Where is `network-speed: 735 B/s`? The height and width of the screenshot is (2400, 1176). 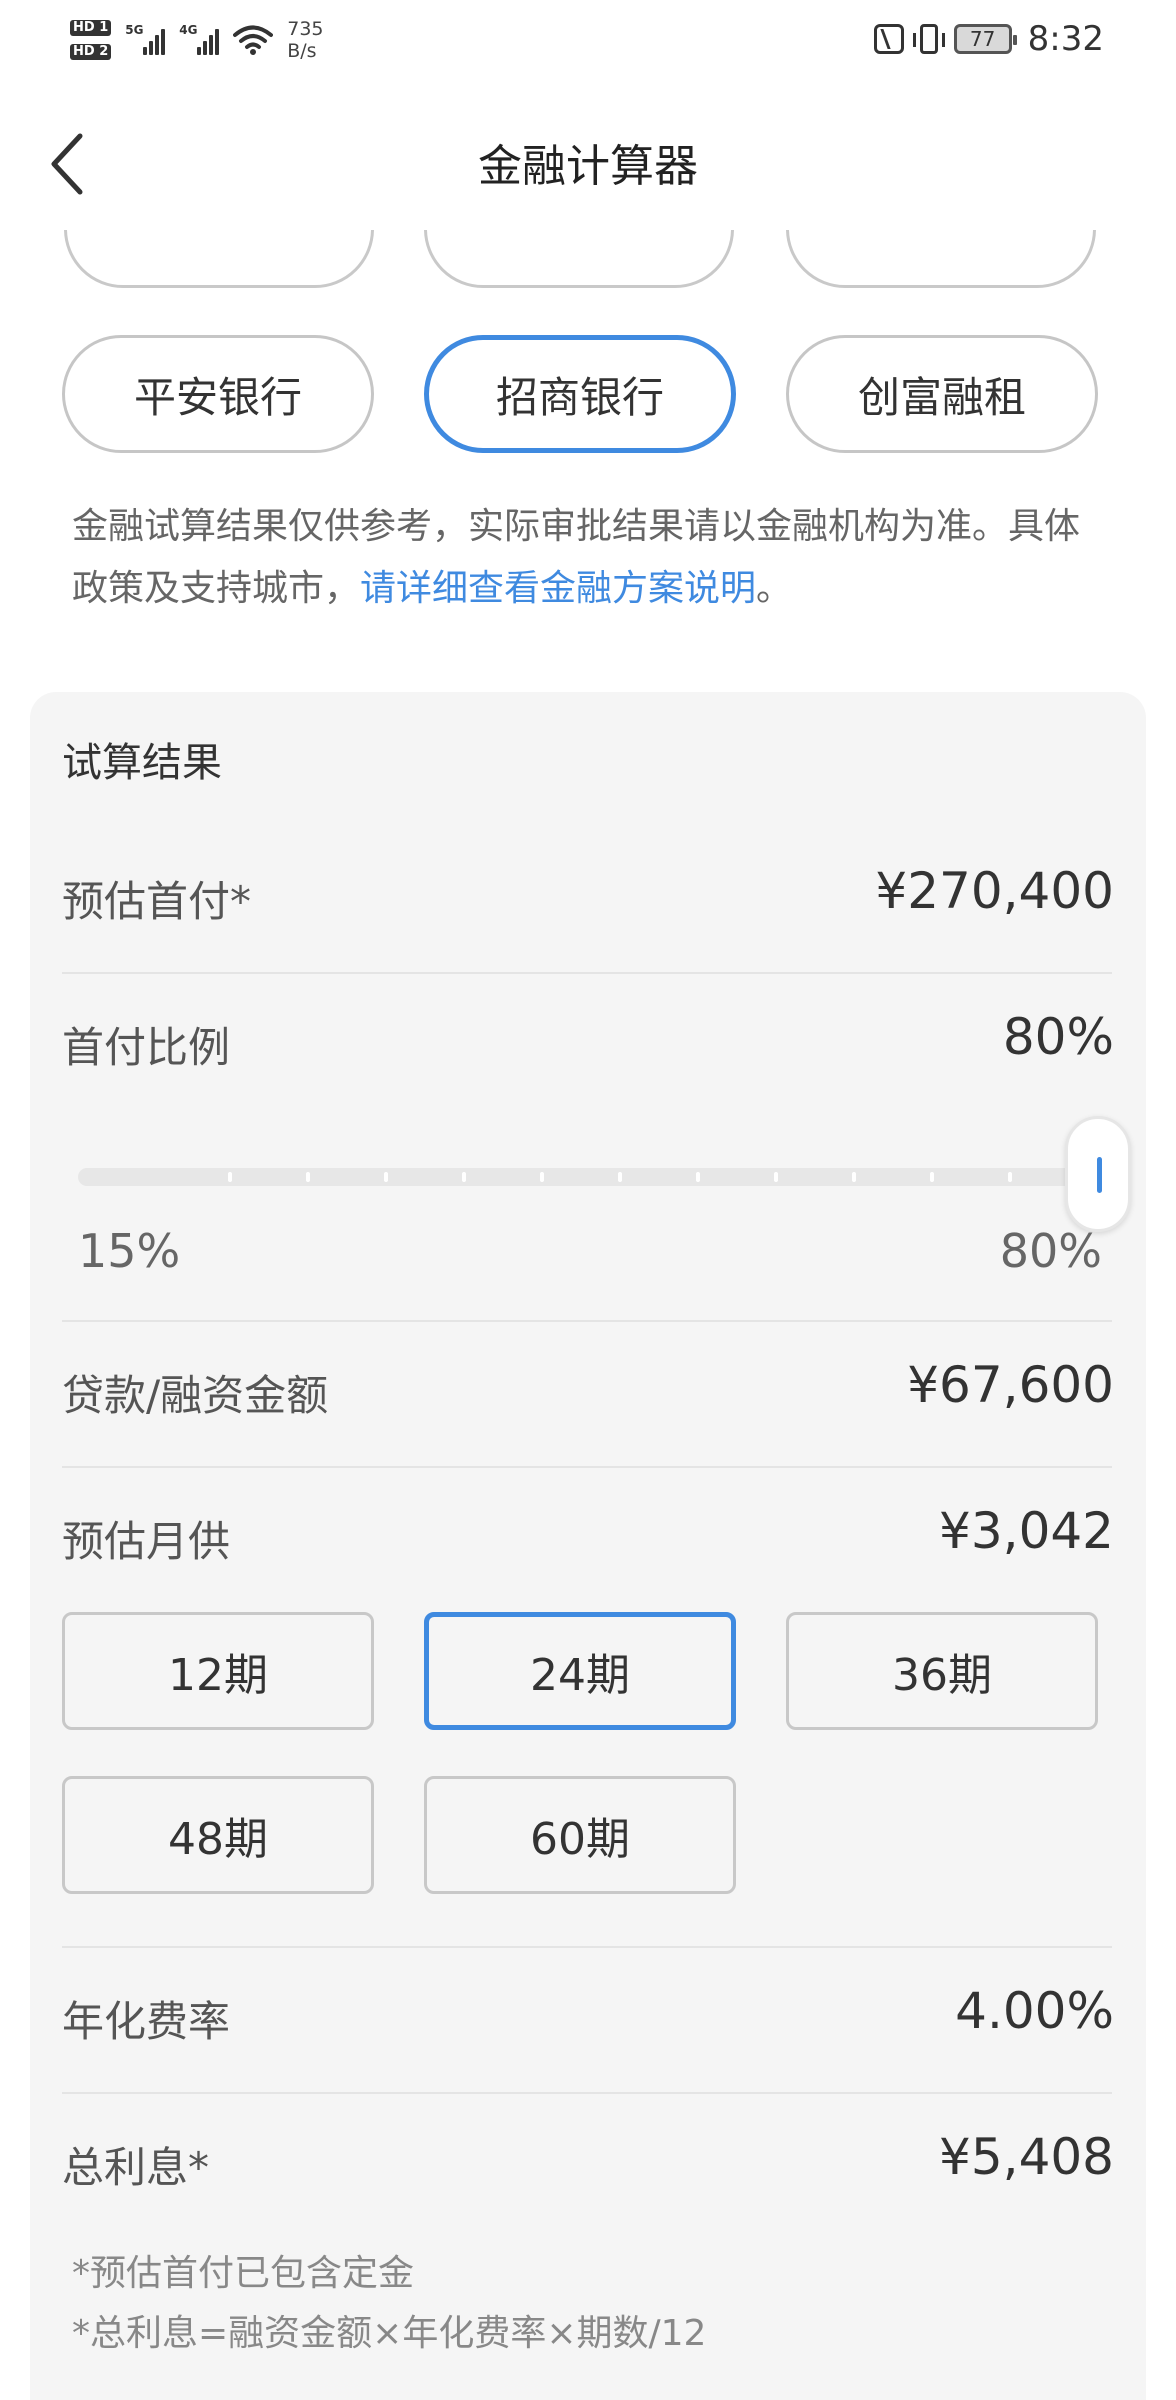 network-speed: 735 B/s is located at coordinates (305, 40).